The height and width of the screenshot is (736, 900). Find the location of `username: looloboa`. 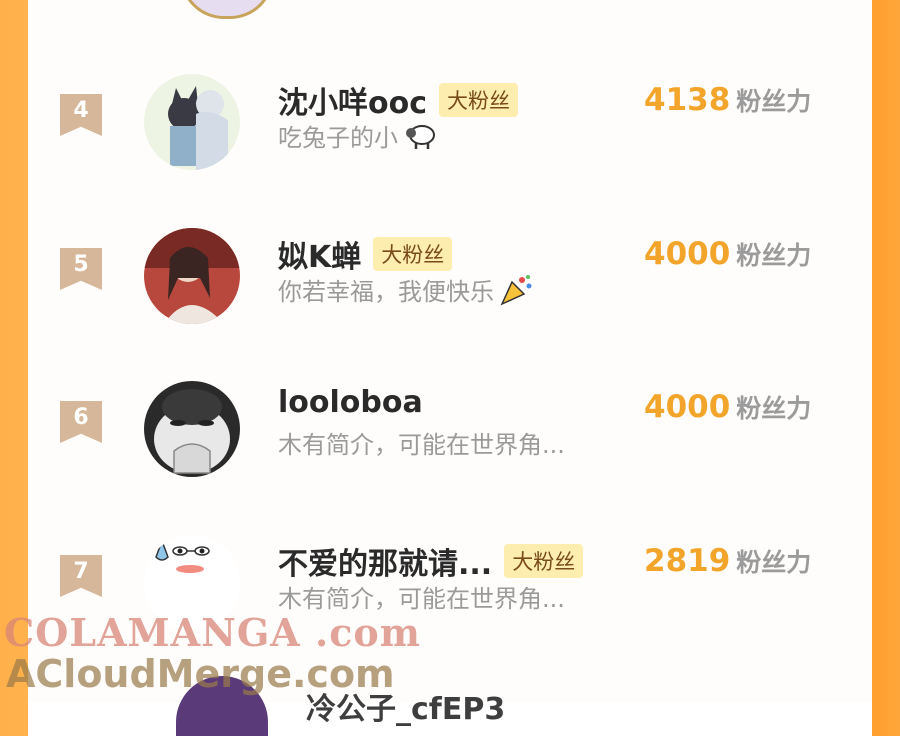

username: looloboa is located at coordinates (350, 402).